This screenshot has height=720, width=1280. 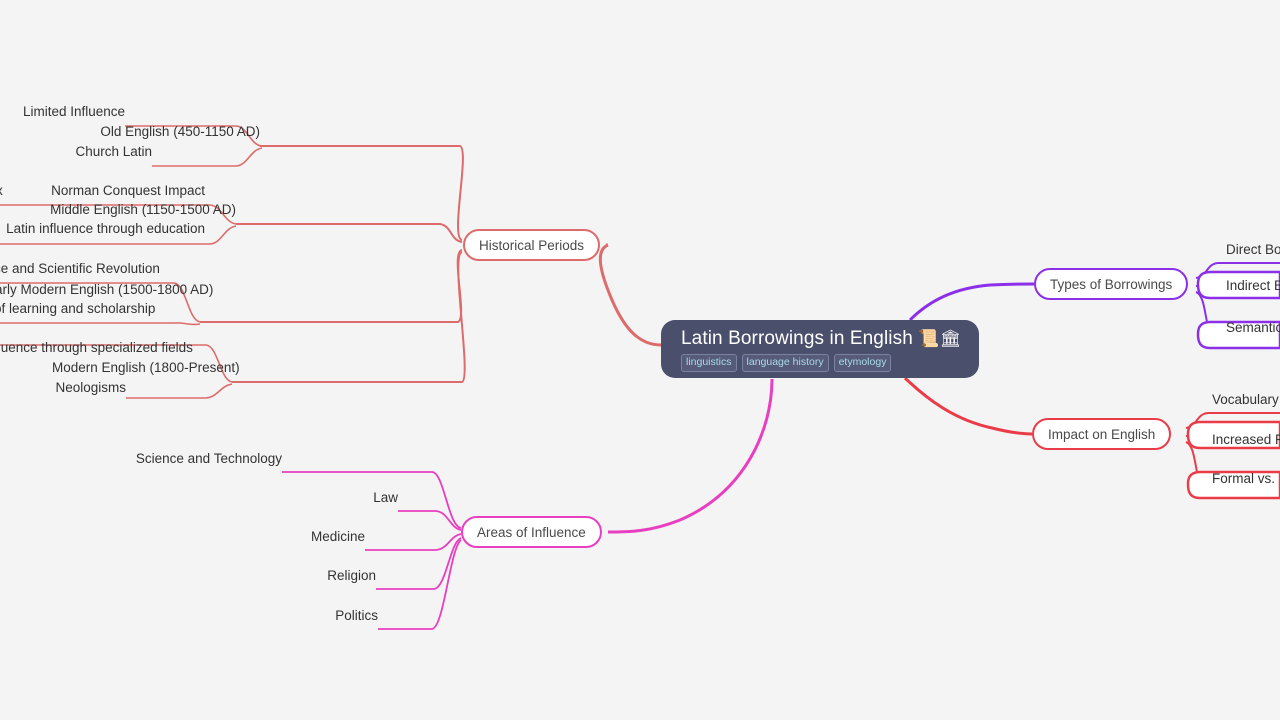 I want to click on node-law: Law, so click(x=333, y=497).